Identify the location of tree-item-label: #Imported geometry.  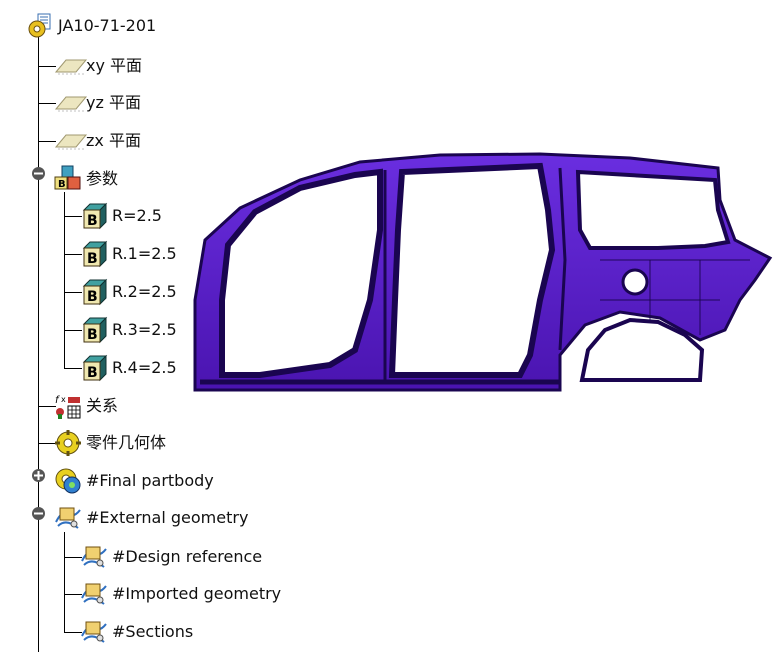
(197, 593).